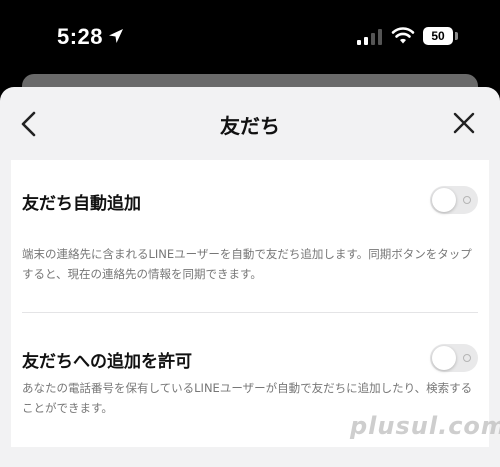 Image resolution: width=500 pixels, height=467 pixels. Describe the element at coordinates (116, 36) in the screenshot. I see `location-arrow-icon` at that location.